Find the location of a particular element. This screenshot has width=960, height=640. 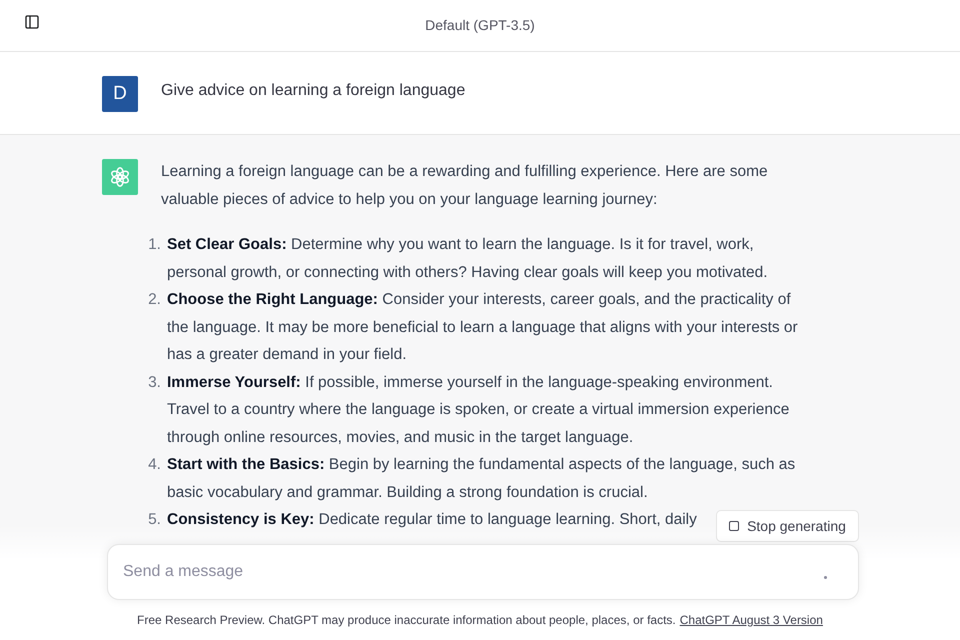

list-number: 5. is located at coordinates (154, 520).